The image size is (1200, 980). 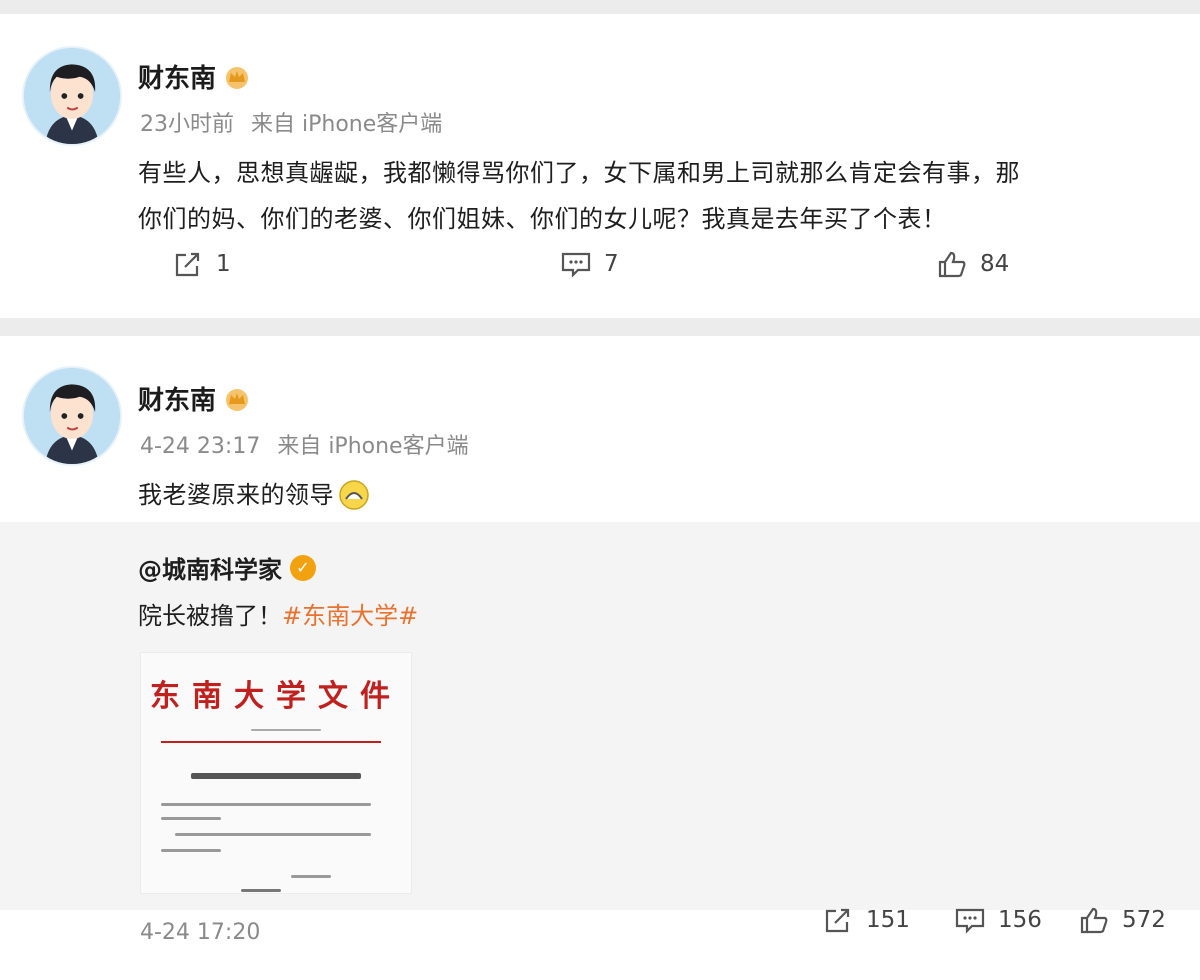 I want to click on verified-badge-icon: ✓, so click(x=303, y=567).